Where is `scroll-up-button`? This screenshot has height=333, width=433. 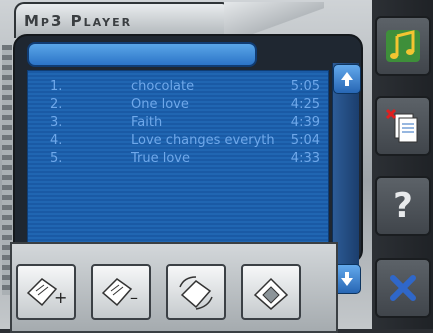 scroll-up-button is located at coordinates (347, 79).